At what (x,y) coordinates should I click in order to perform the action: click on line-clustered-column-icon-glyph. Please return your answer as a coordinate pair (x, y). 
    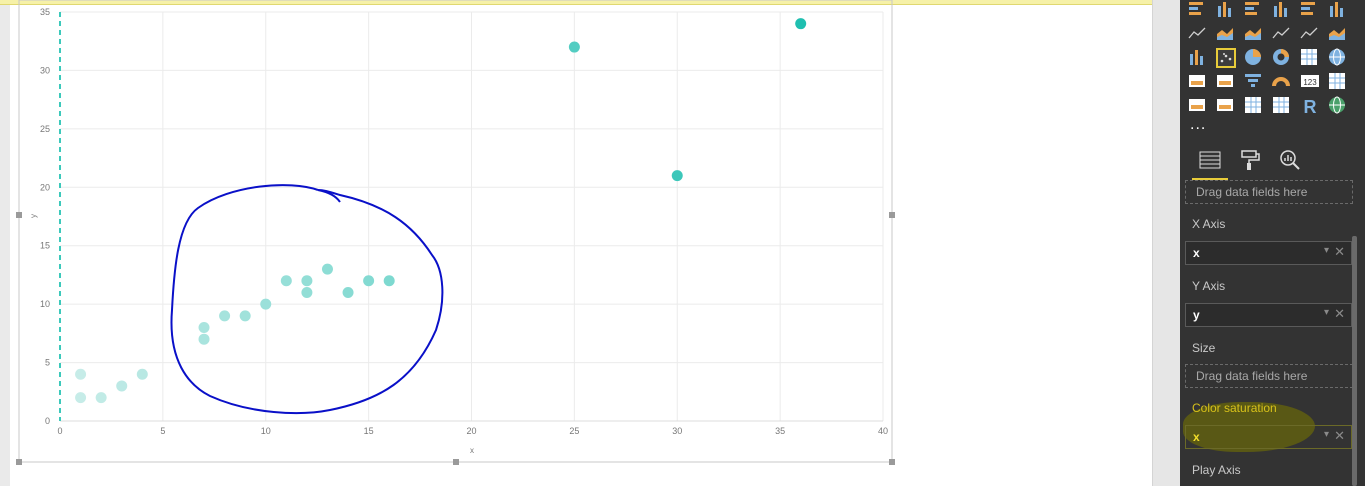
    Looking at the image, I should click on (1309, 33).